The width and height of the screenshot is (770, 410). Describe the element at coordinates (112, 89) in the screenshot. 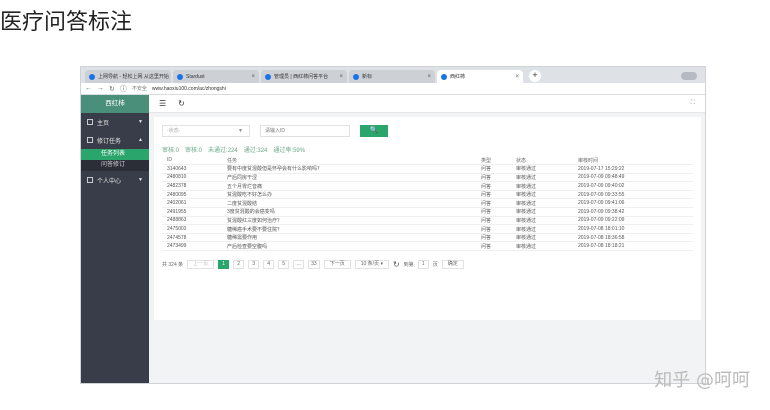

I see `reload-icon: ↻` at that location.